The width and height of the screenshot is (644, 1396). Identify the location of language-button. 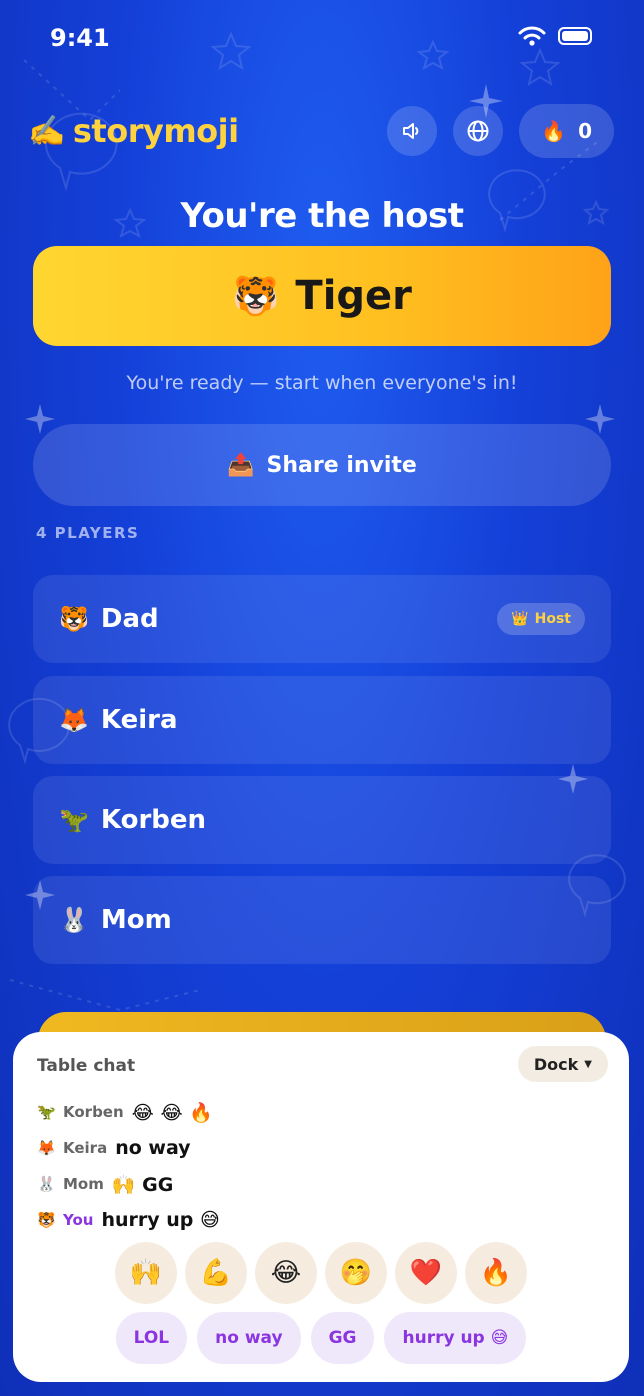
(478, 131).